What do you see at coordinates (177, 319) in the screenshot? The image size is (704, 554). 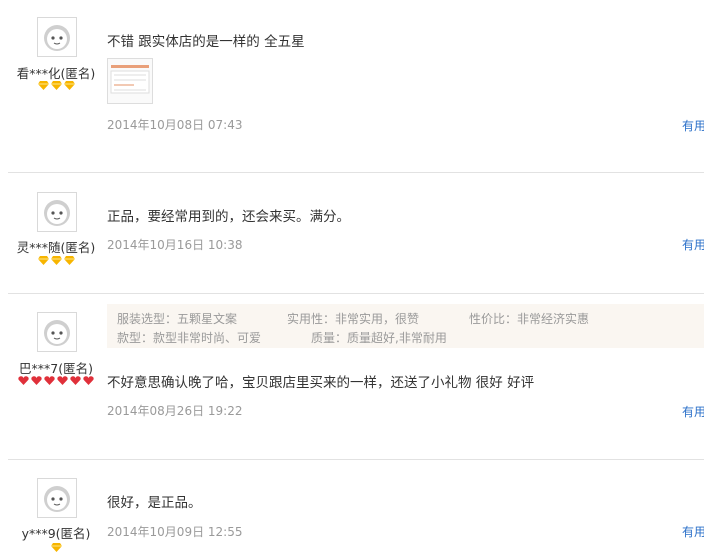 I see `rating-tag: 服装选型：五颗星文案` at bounding box center [177, 319].